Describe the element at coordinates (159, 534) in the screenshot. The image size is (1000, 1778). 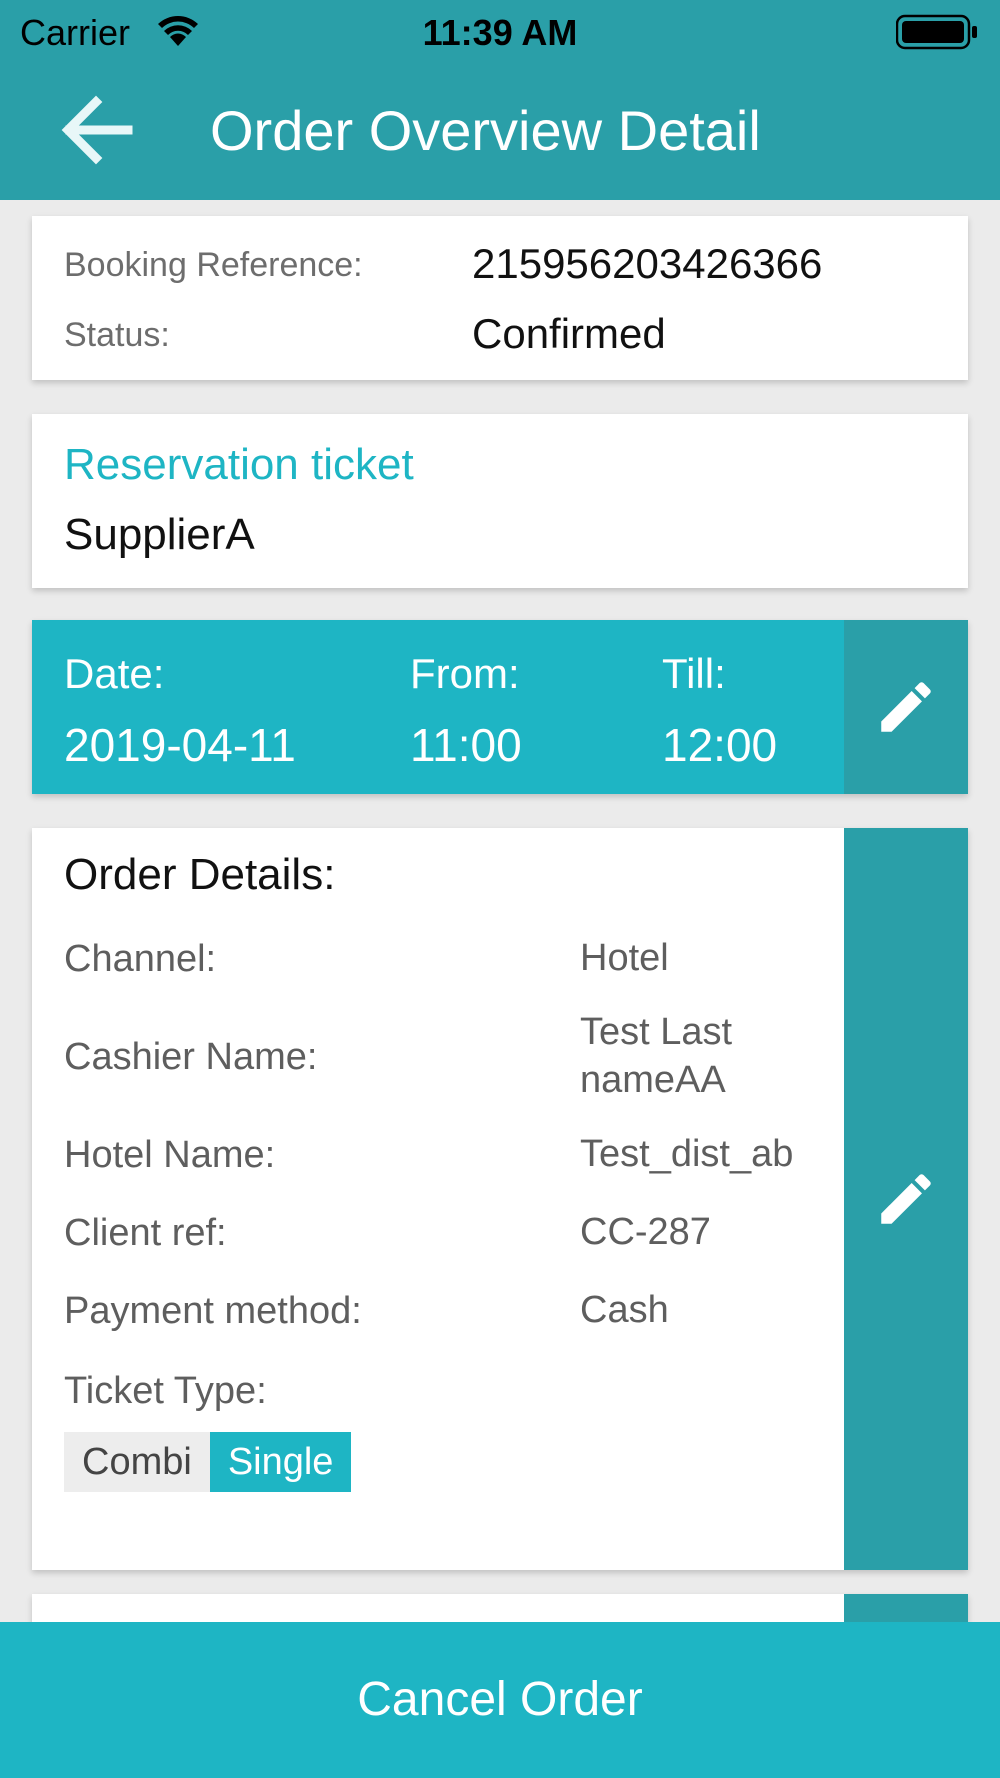
I see `supplier-name: SupplierA` at that location.